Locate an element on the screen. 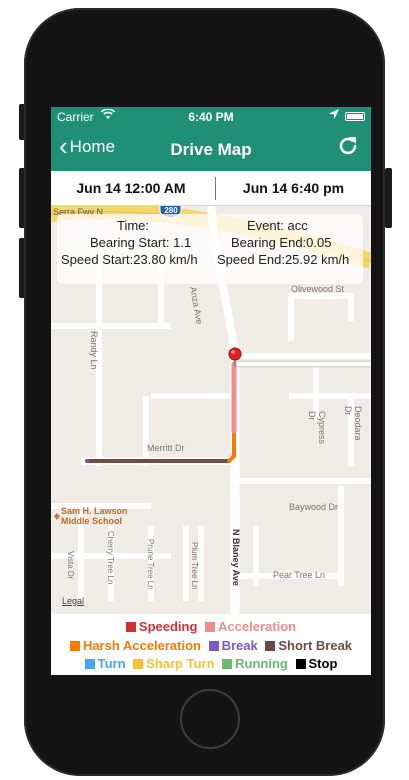 The width and height of the screenshot is (409, 780). info-event: Event: acc is located at coordinates (277, 225).